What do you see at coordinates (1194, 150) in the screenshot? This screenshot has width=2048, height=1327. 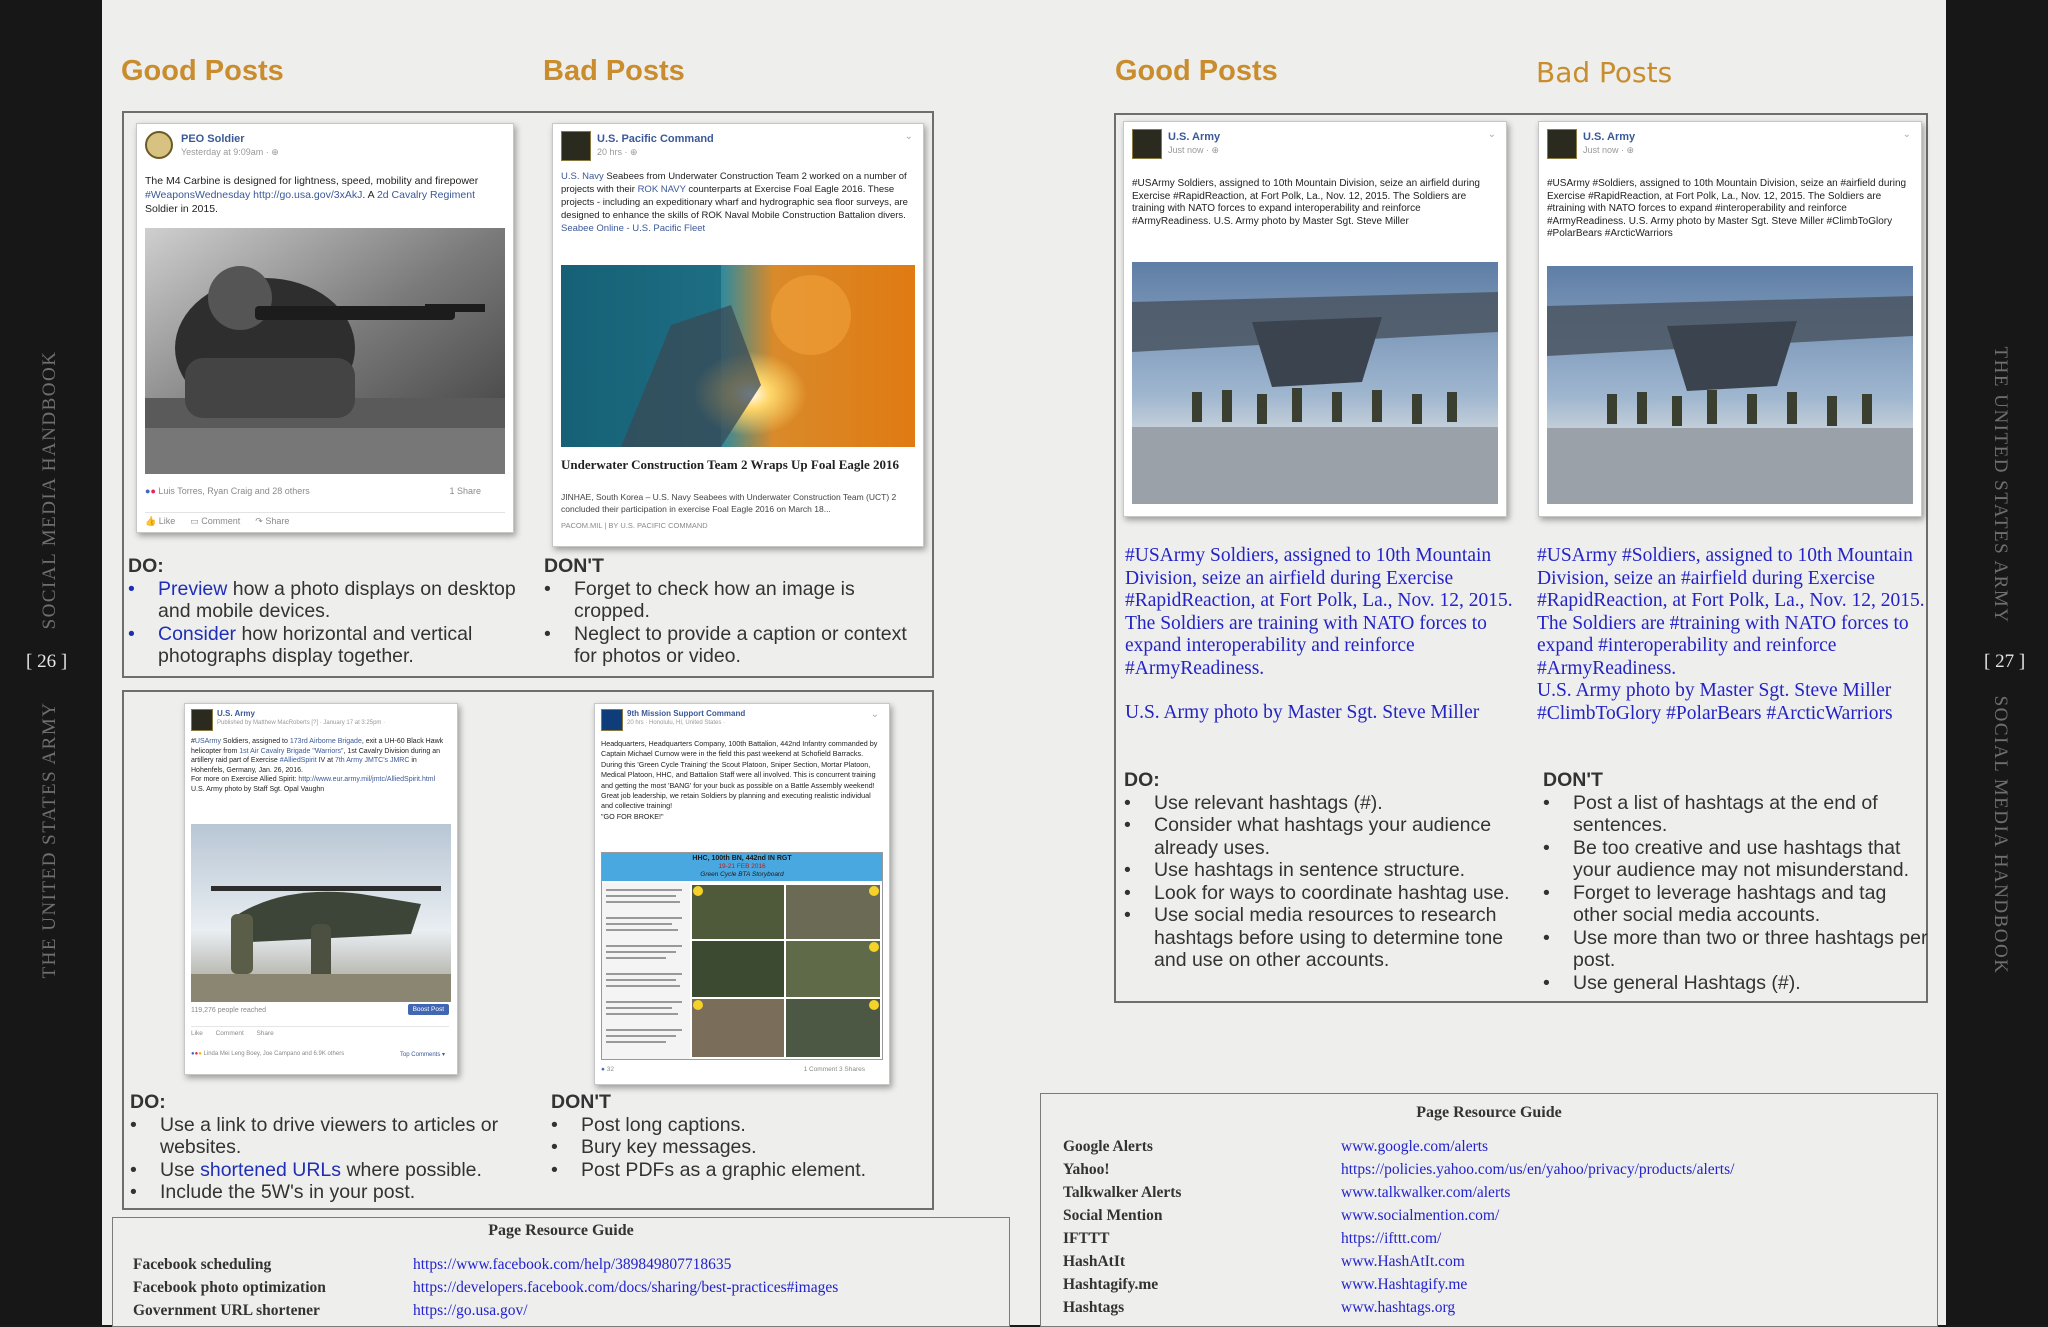 I see `post-time: Just now · ⊕` at bounding box center [1194, 150].